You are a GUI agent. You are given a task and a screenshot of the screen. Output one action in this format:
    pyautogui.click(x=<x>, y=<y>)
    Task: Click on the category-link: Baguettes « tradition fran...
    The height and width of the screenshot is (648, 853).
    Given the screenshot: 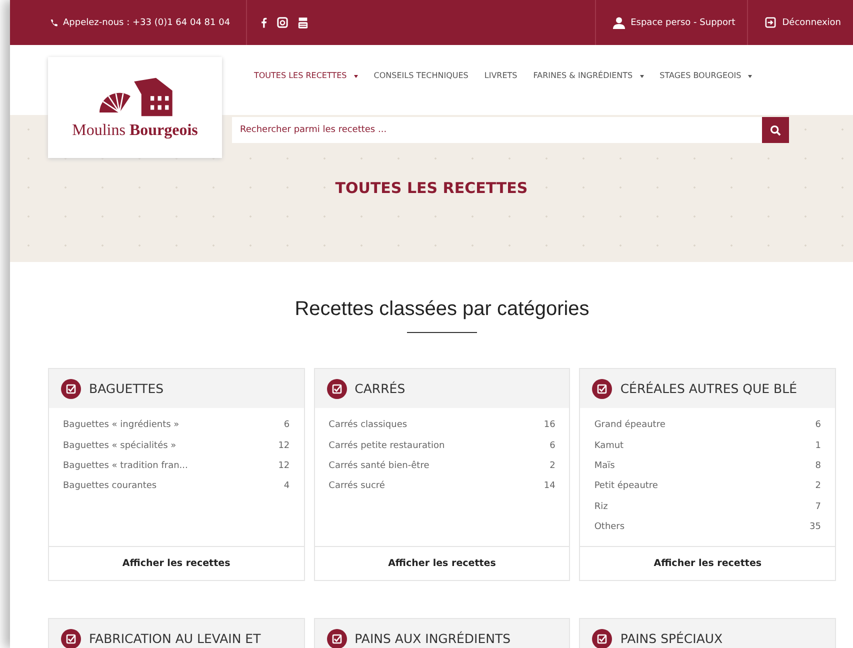 What is the action you would take?
    pyautogui.click(x=125, y=465)
    